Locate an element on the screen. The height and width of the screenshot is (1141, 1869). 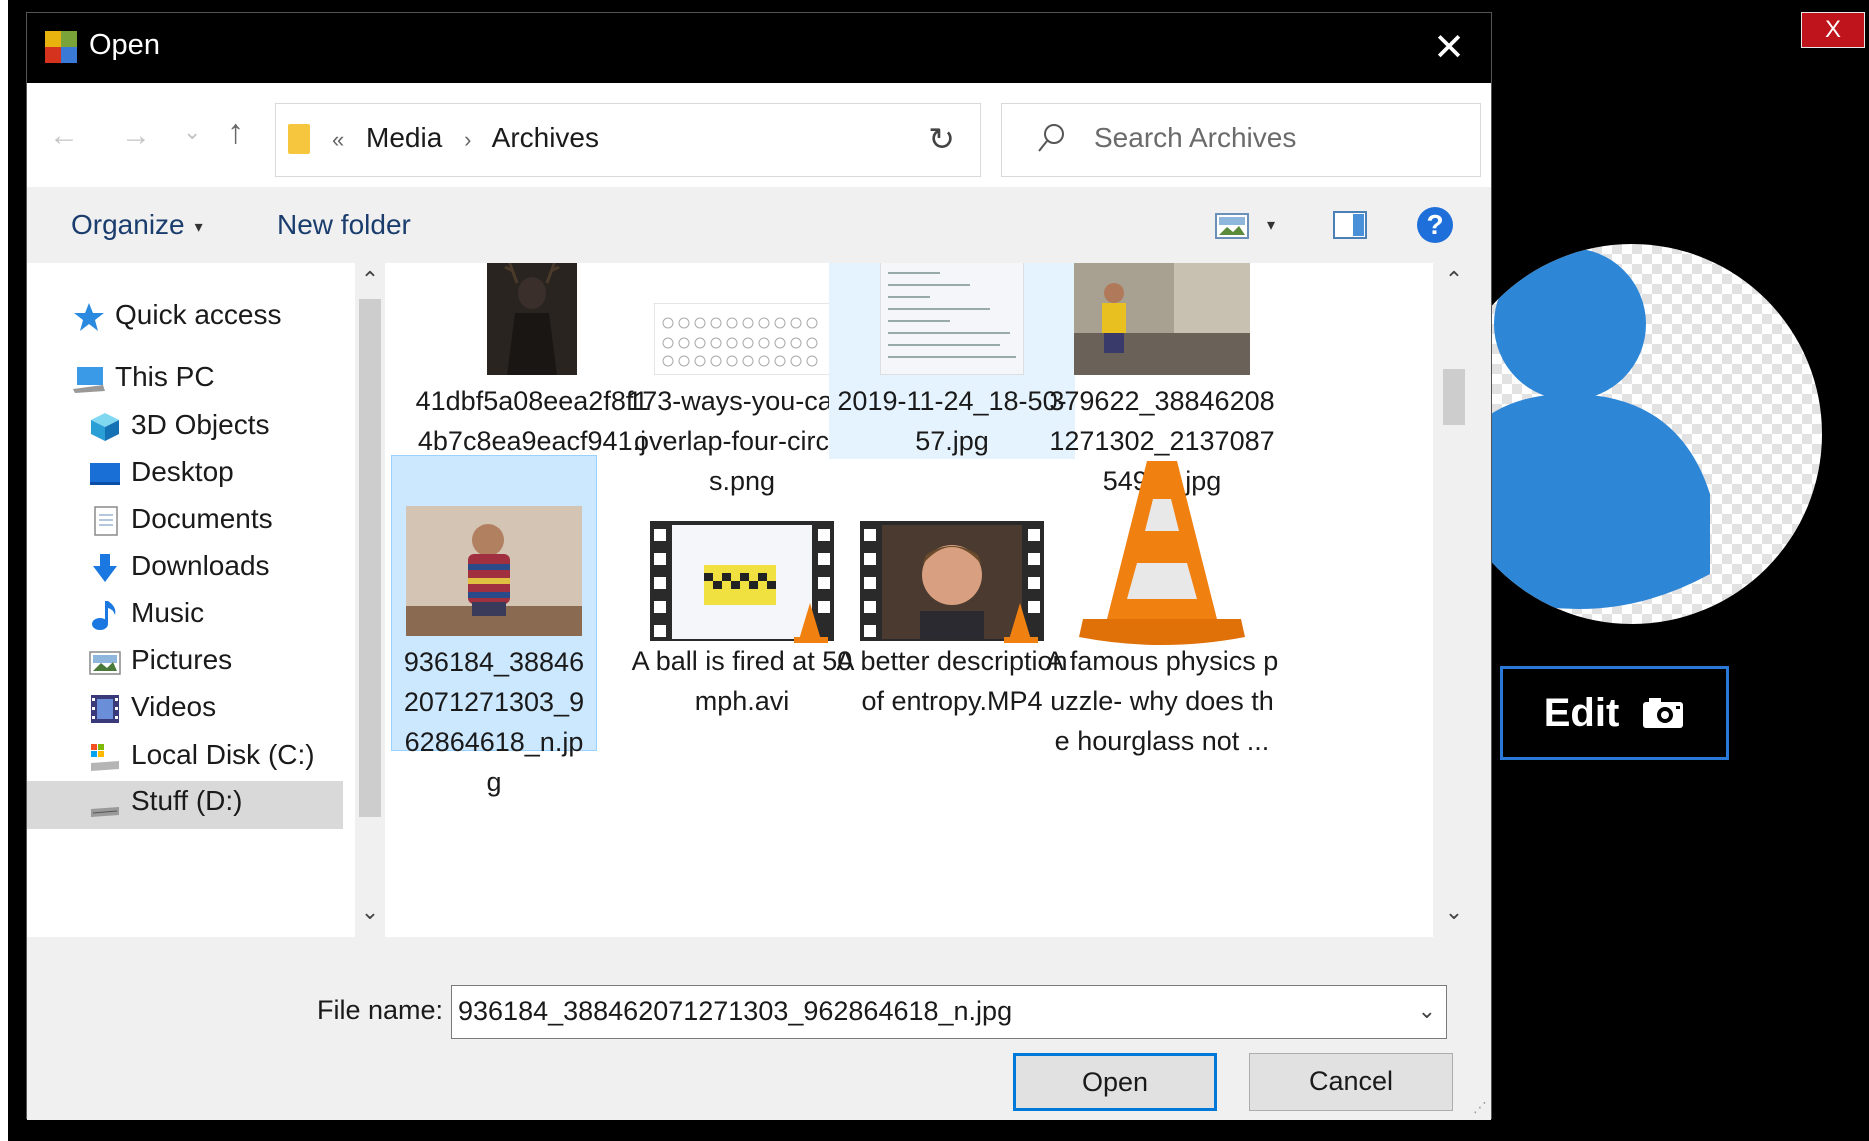
edit-label: Edit is located at coordinates (1581, 712).